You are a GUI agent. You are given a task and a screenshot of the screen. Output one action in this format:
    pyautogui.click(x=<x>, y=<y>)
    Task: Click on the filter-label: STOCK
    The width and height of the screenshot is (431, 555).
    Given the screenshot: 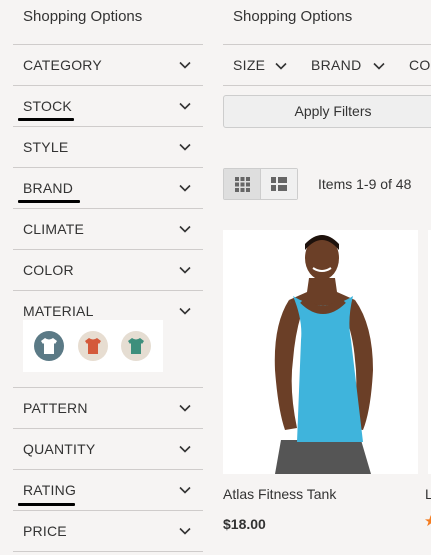 What is the action you would take?
    pyautogui.click(x=47, y=106)
    